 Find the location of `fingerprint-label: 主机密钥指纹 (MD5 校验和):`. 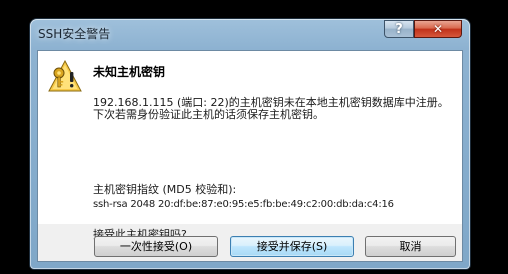

fingerprint-label: 主机密钥指纹 (MD5 校验和): is located at coordinates (165, 189).